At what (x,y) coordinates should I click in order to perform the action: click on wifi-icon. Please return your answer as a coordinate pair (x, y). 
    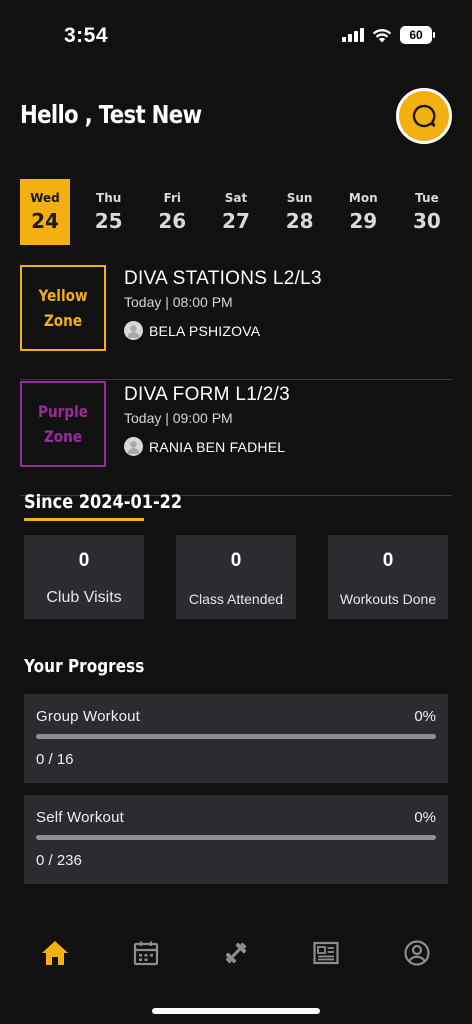
    Looking at the image, I should click on (382, 35).